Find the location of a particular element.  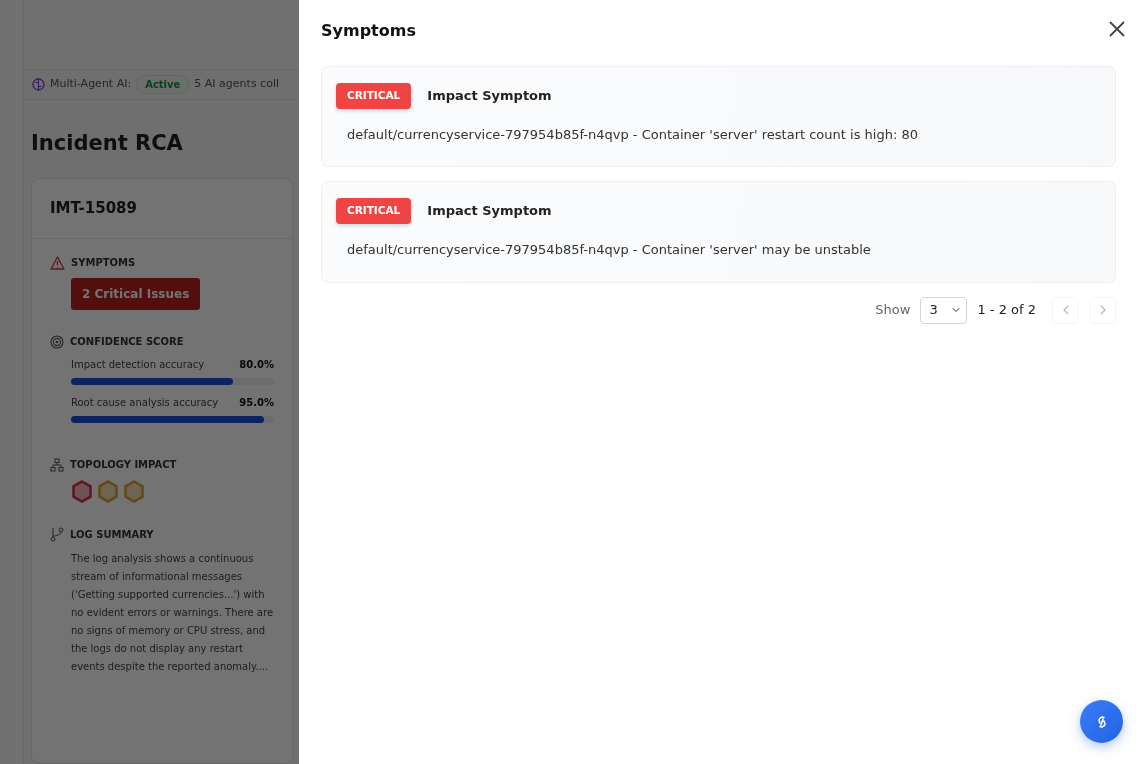

section-heading: LOG SUMMARY is located at coordinates (112, 535).